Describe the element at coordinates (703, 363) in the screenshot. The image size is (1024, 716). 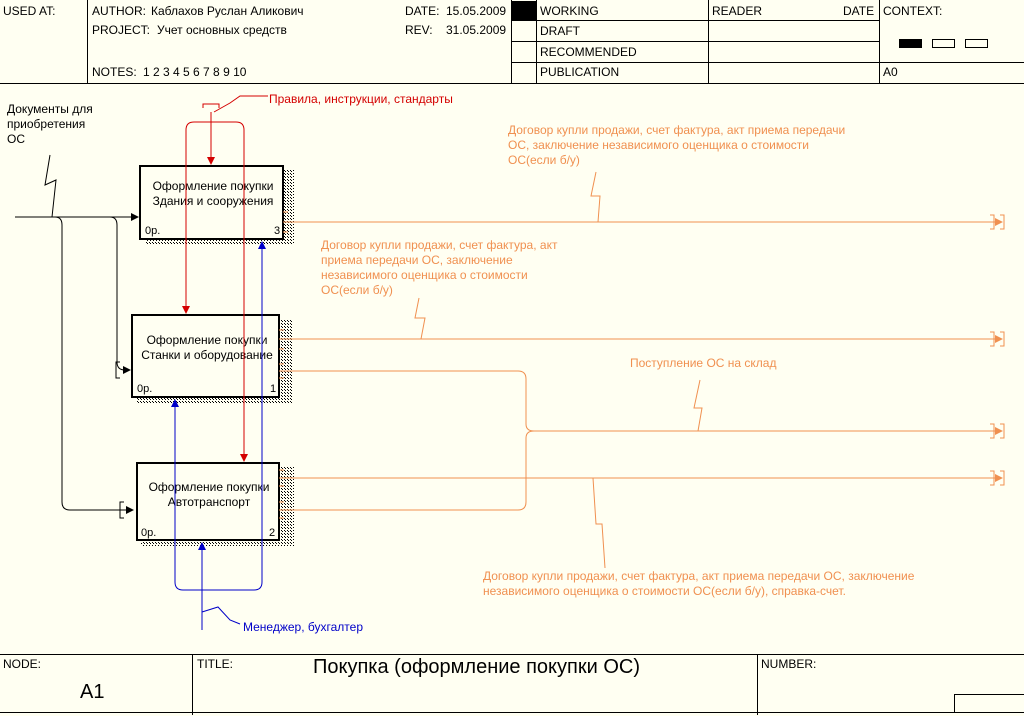
I see `output-warehouse-label: Поступление ОС на склад` at that location.